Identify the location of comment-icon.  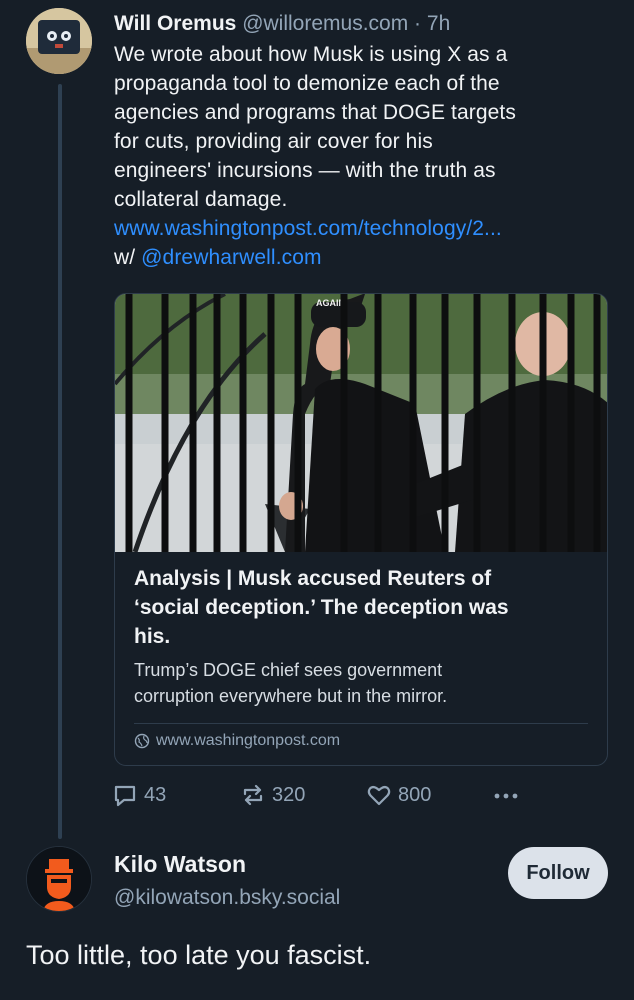
(125, 796).